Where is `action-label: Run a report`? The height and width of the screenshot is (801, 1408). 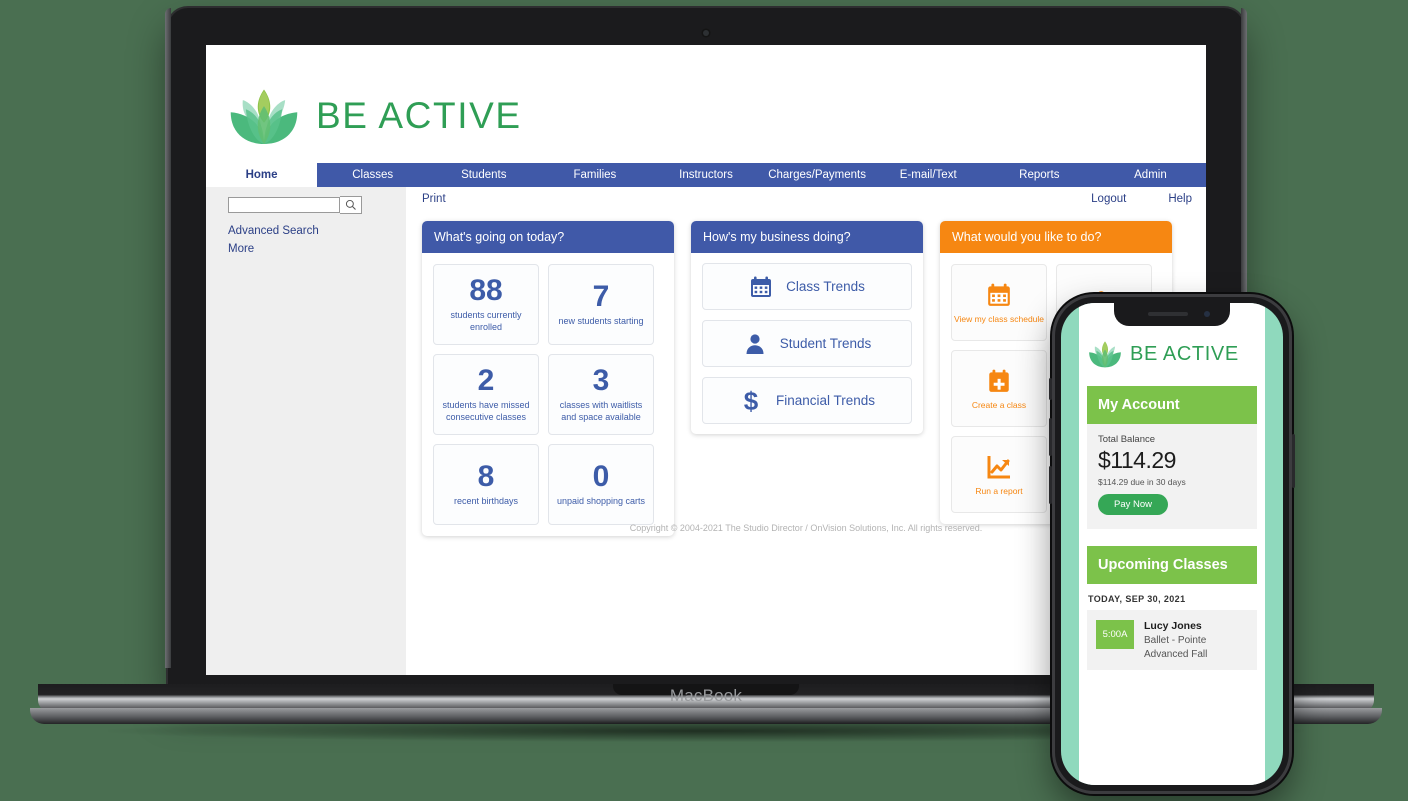
action-label: Run a report is located at coordinates (999, 490).